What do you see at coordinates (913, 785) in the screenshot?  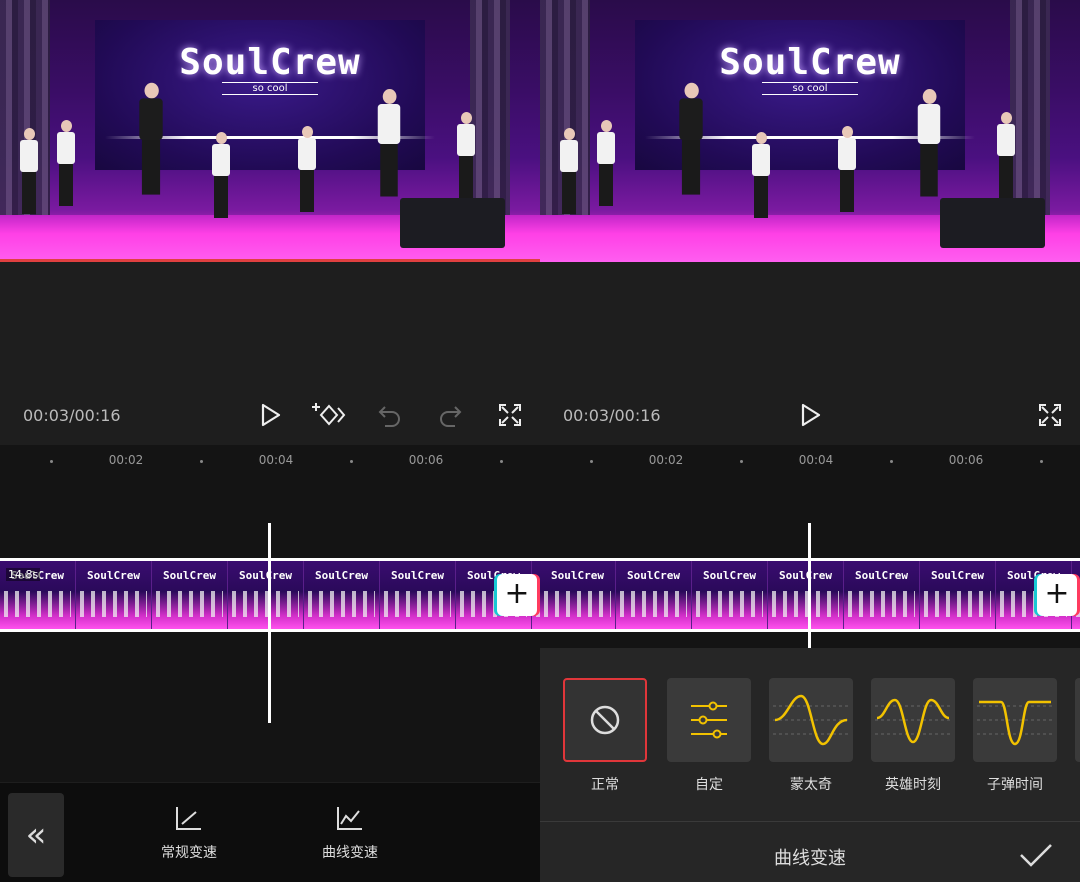 I see `preset-label: 英雄时刻` at bounding box center [913, 785].